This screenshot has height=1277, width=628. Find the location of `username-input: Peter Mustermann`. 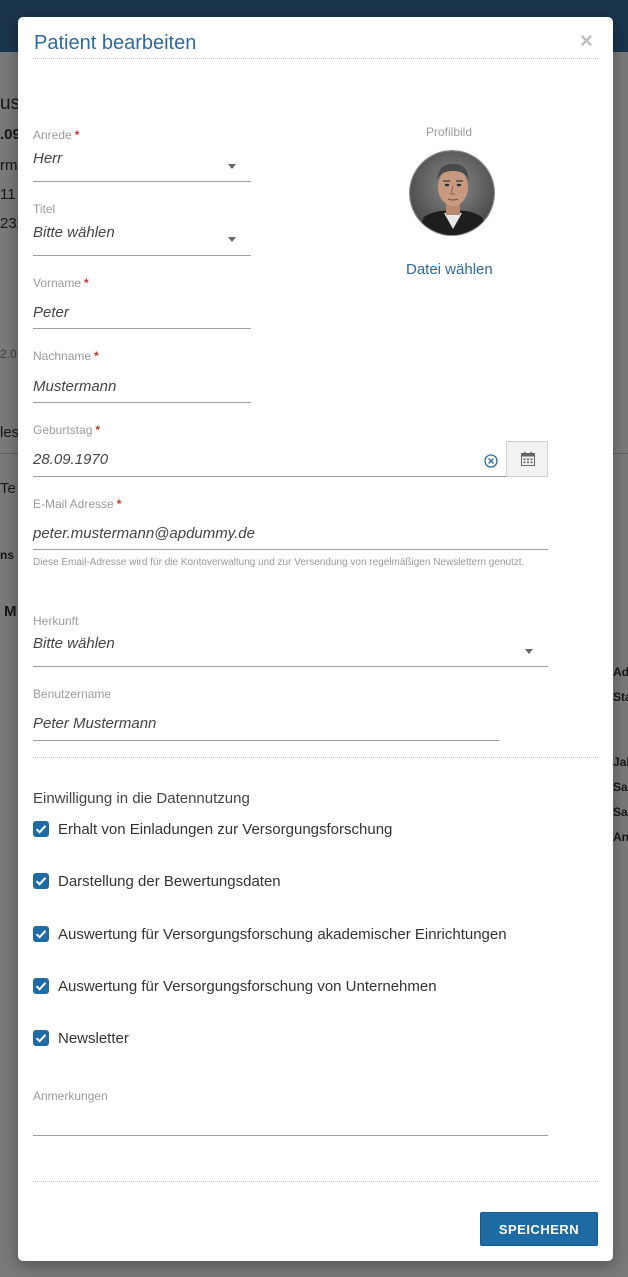

username-input: Peter Mustermann is located at coordinates (94, 723).